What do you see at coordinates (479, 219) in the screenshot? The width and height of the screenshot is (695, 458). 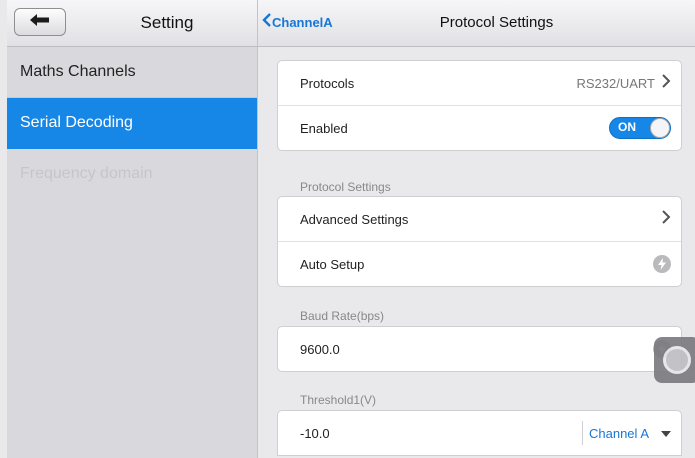 I see `advanced-settings-row: Advanced Settings` at bounding box center [479, 219].